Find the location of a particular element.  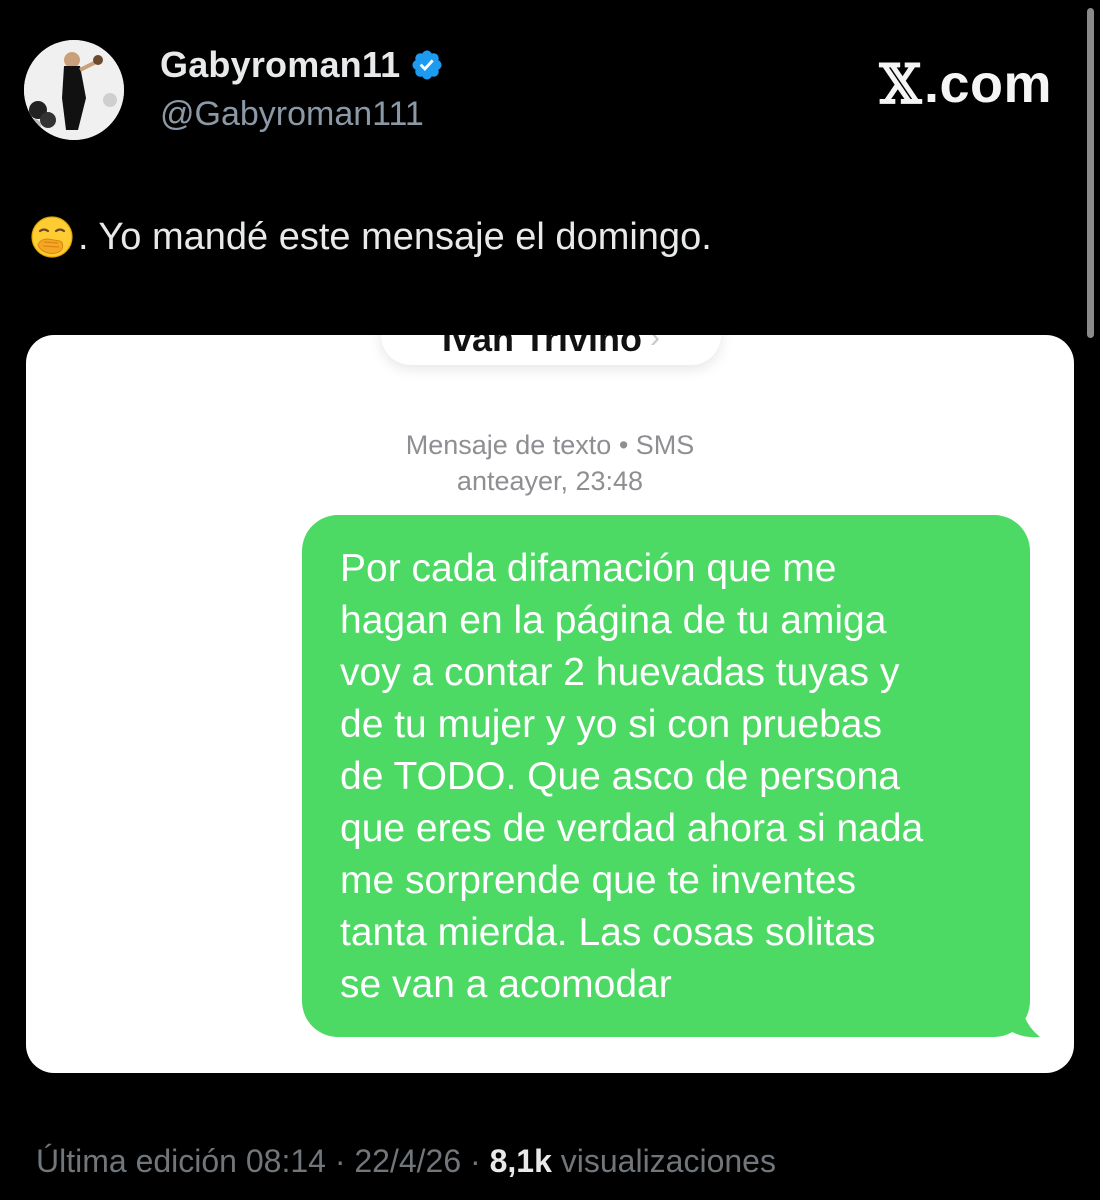

x-com-logo: 𝕏 .com is located at coordinates (966, 84).